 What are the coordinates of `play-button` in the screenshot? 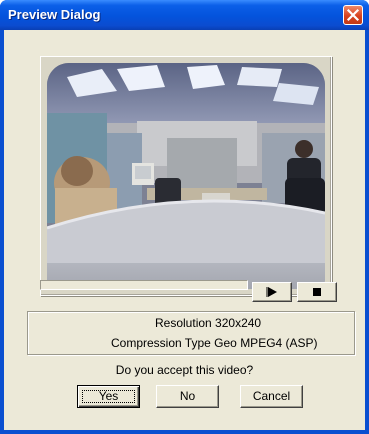 It's located at (272, 292).